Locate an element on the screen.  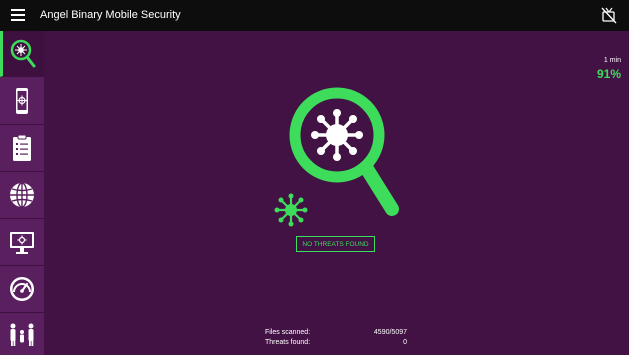
top-bar: Angel Binary Mobile Security is located at coordinates (314, 15).